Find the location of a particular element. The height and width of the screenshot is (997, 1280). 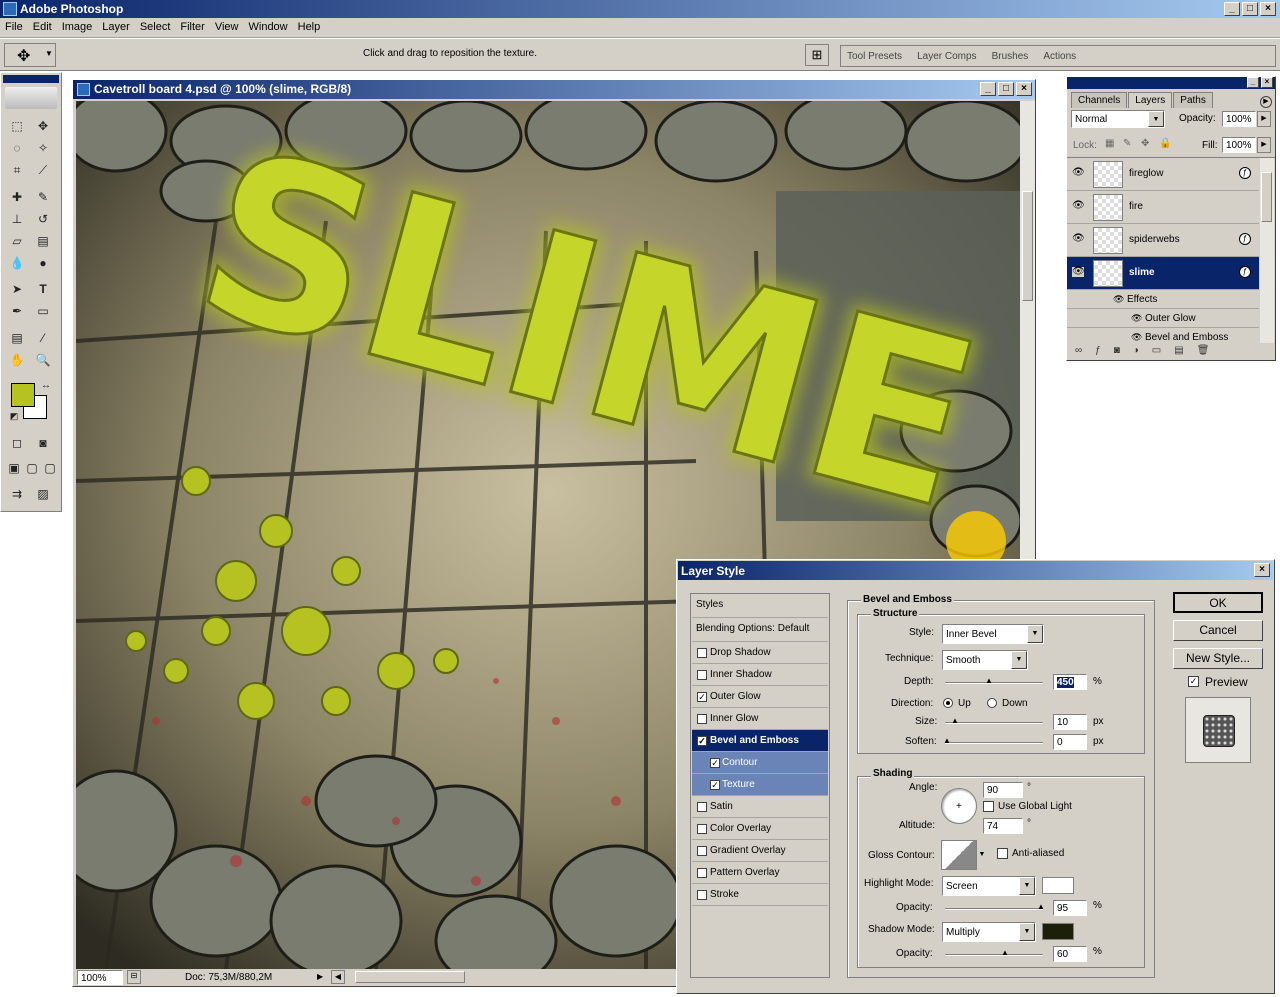

depth-slider: ▲ is located at coordinates (994, 681).